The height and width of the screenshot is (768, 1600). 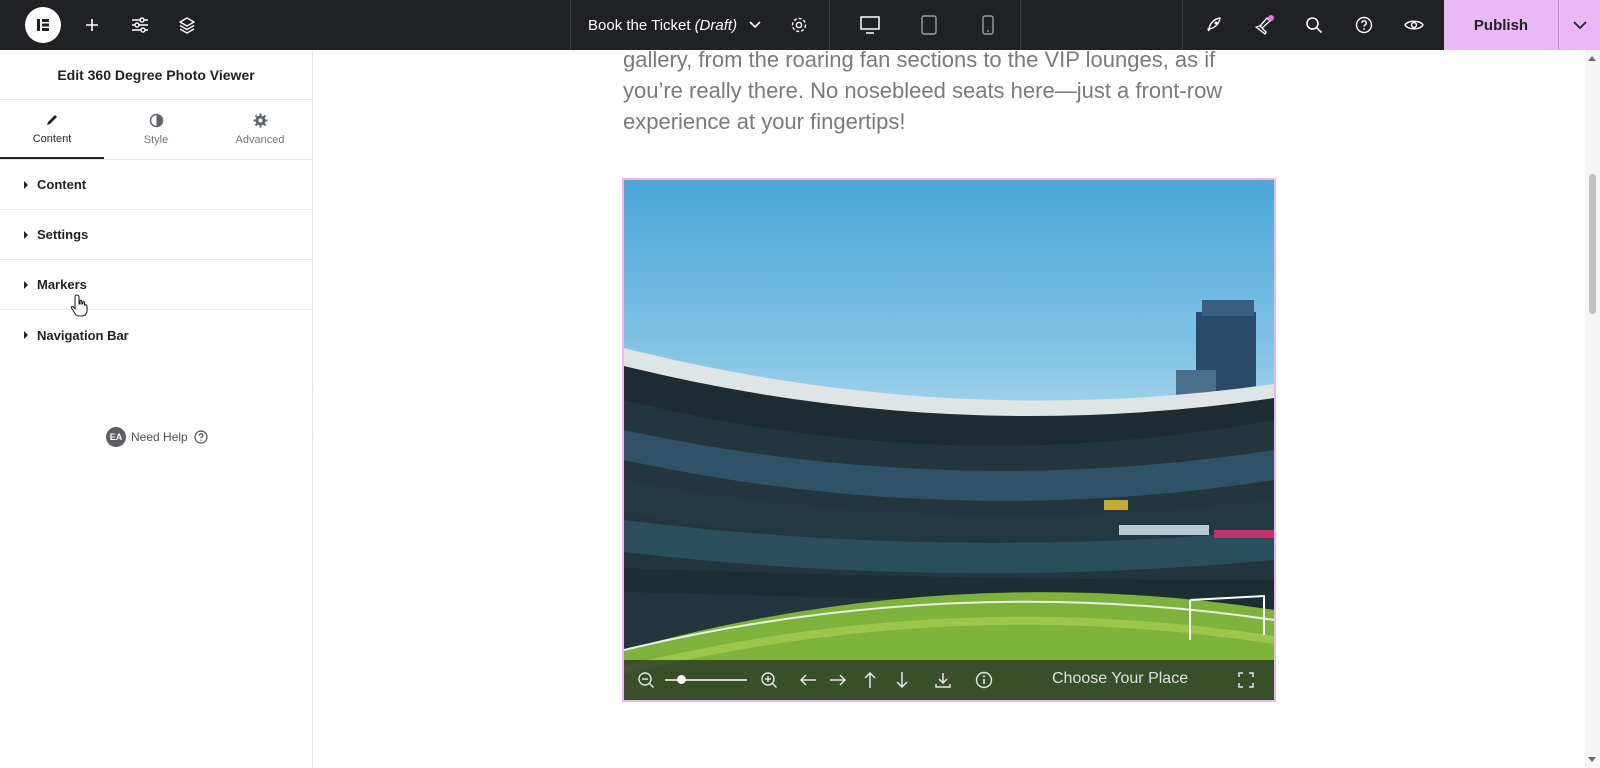 What do you see at coordinates (79, 305) in the screenshot?
I see `hand-cursor-icon` at bounding box center [79, 305].